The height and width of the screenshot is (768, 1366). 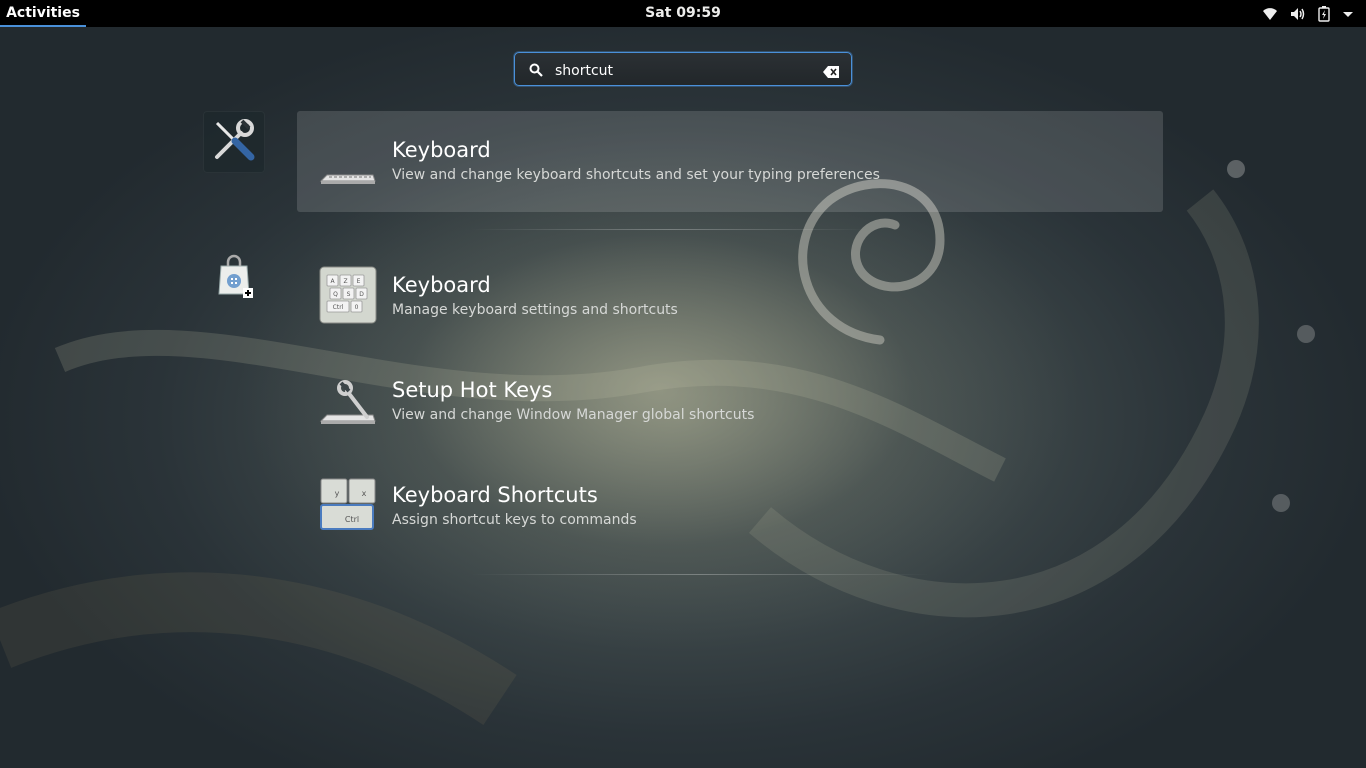 What do you see at coordinates (348, 400) in the screenshot?
I see `hotkeys-icon` at bounding box center [348, 400].